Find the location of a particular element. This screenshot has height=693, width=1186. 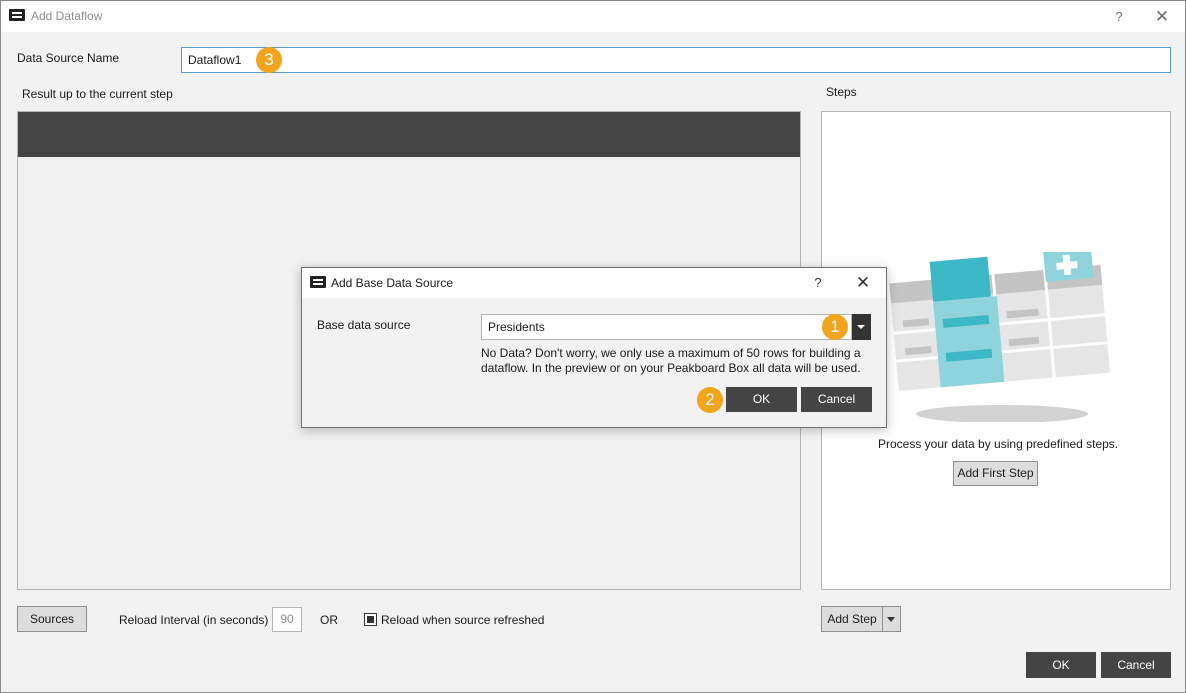

dialog-logo-icon is located at coordinates (318, 282).